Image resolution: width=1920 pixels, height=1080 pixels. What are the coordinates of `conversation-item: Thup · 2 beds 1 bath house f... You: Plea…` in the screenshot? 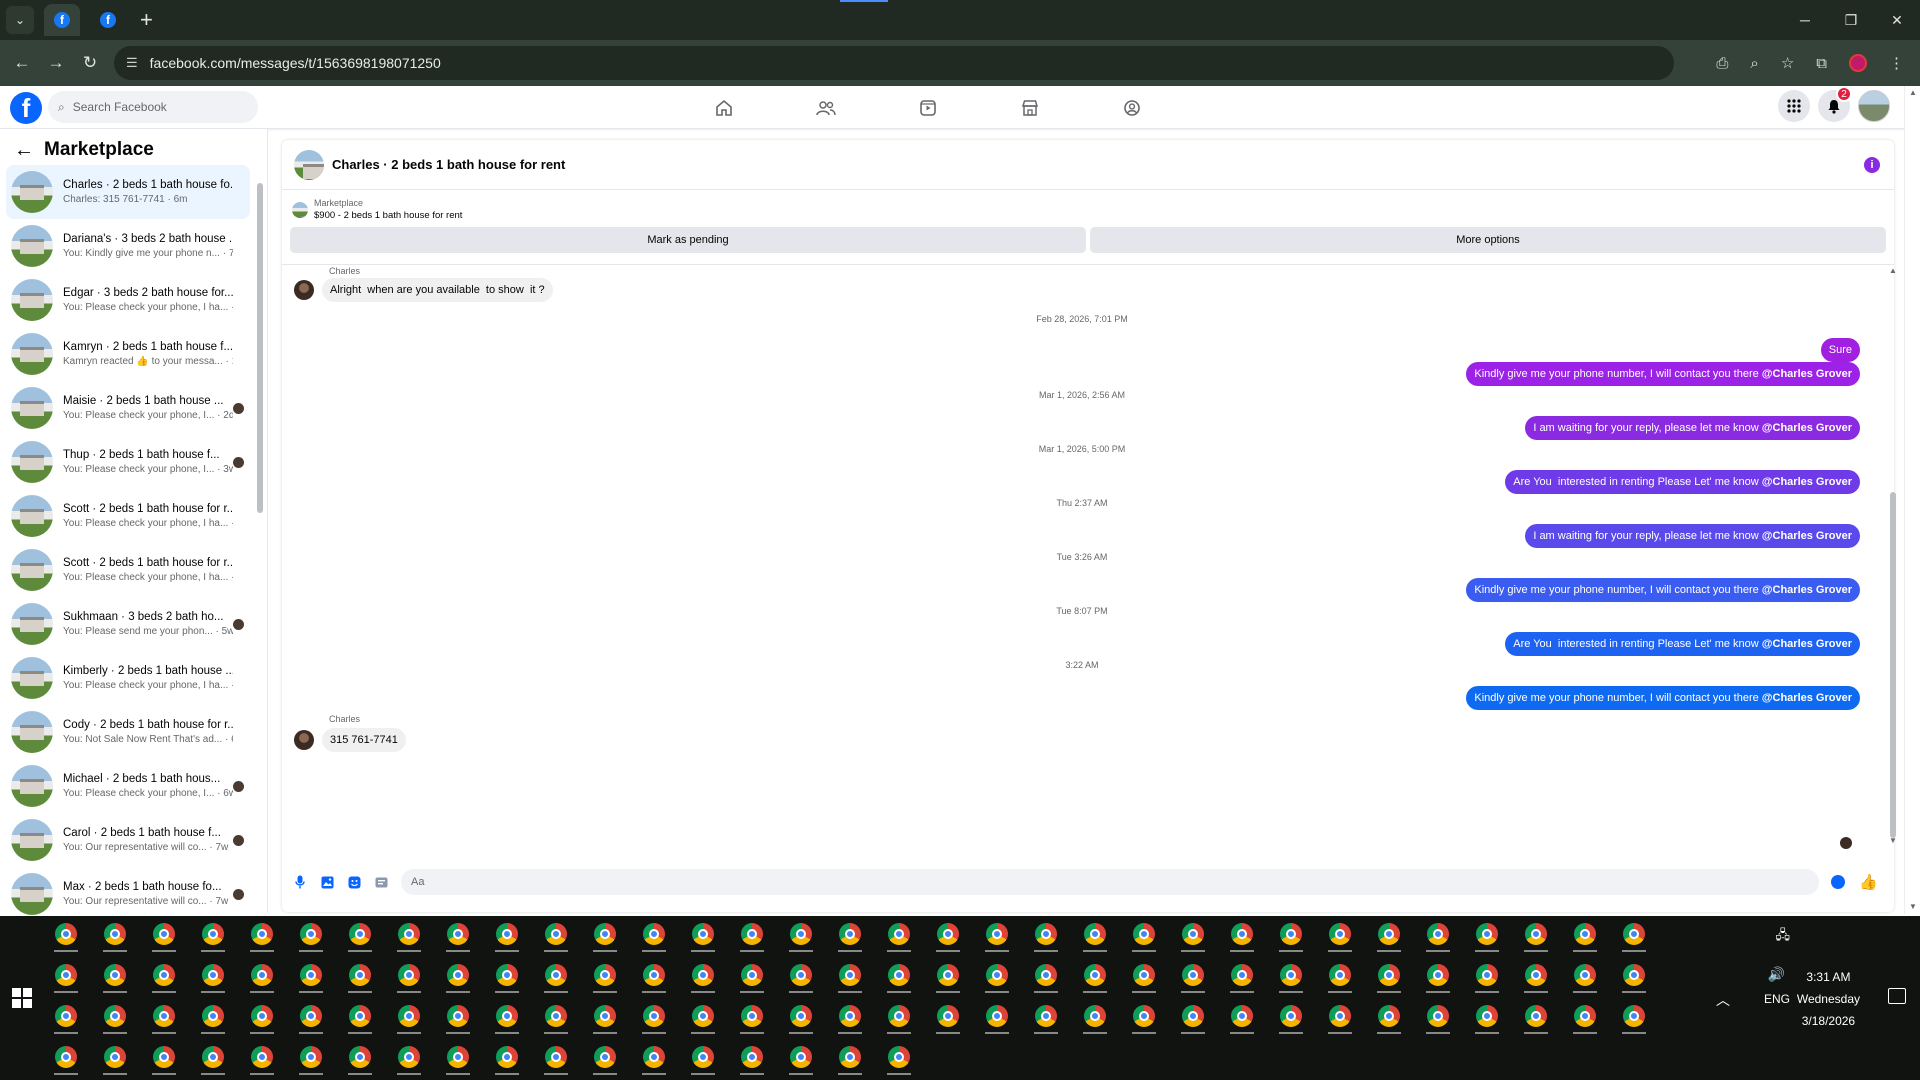 It's located at (128, 462).